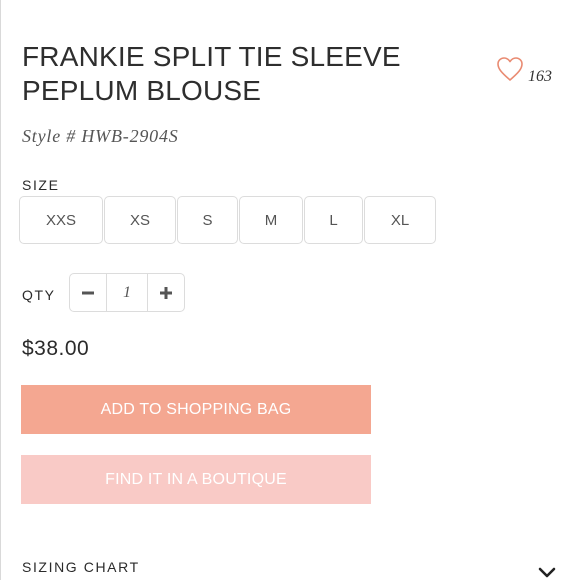  I want to click on size-option-xs: XS, so click(140, 220).